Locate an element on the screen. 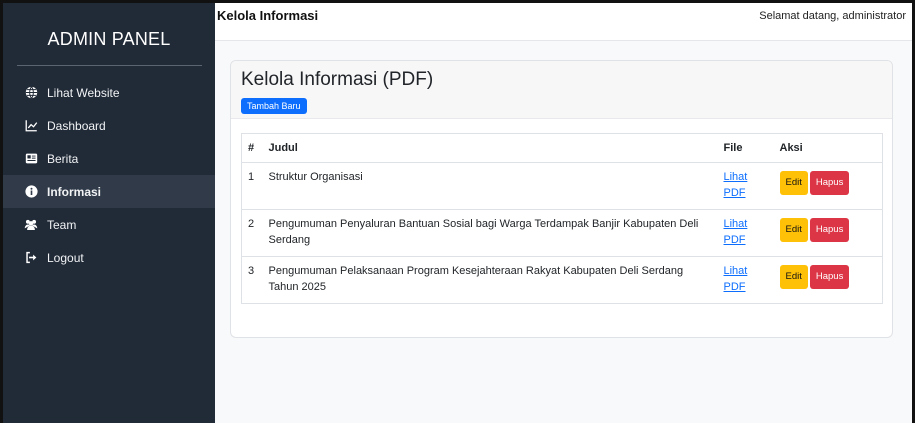  welcome-text: Selamat datang, administrator is located at coordinates (832, 15).